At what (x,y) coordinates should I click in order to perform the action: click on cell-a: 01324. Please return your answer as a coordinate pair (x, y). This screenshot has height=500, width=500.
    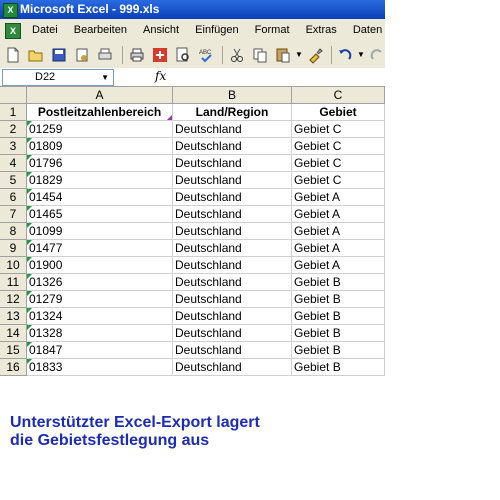
    Looking at the image, I should click on (100, 316).